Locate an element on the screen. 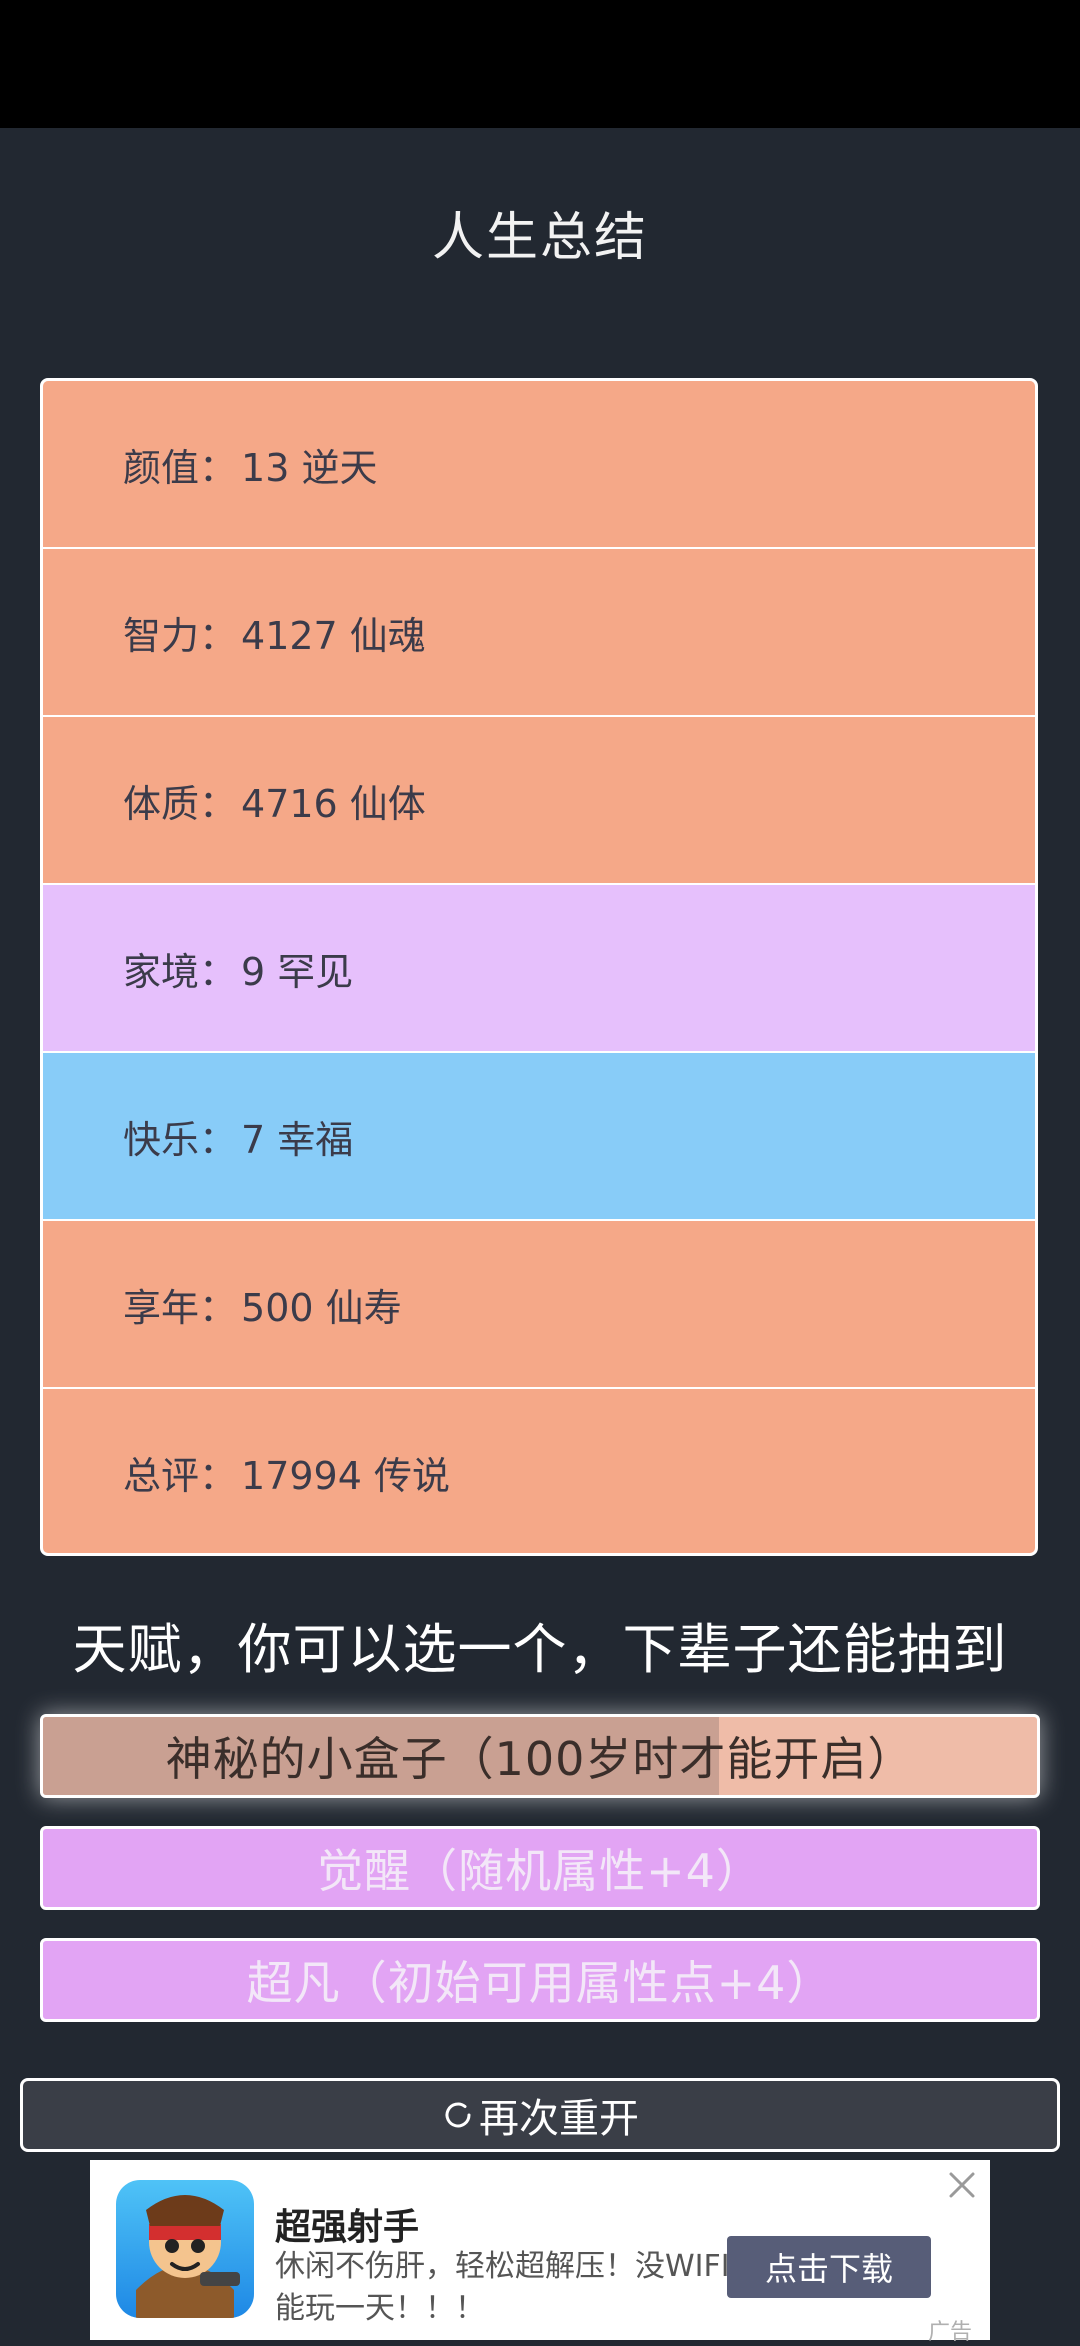  stat-label: 总评： is located at coordinates (180, 1475).